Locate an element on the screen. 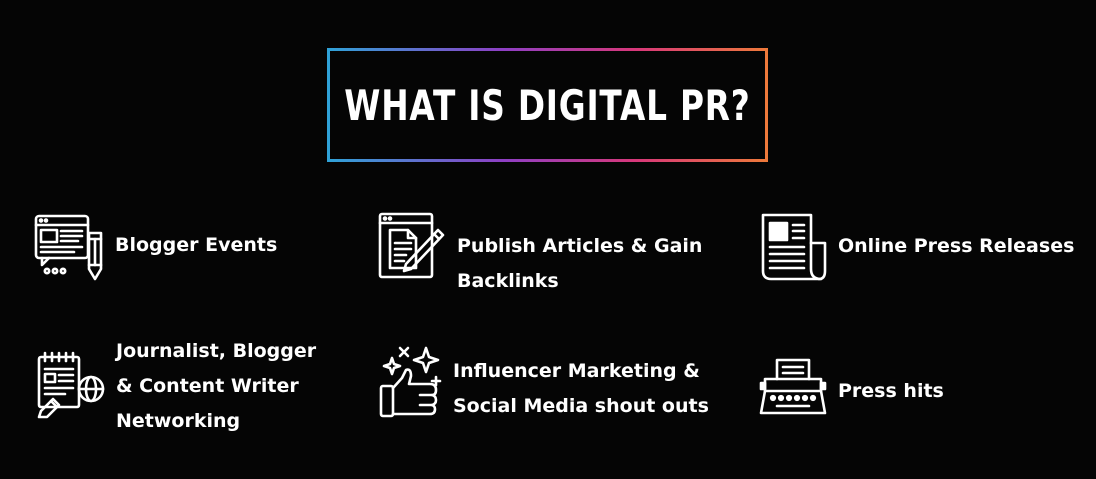 This screenshot has width=1096, height=479. label-line: Social Media shout outs is located at coordinates (581, 406).